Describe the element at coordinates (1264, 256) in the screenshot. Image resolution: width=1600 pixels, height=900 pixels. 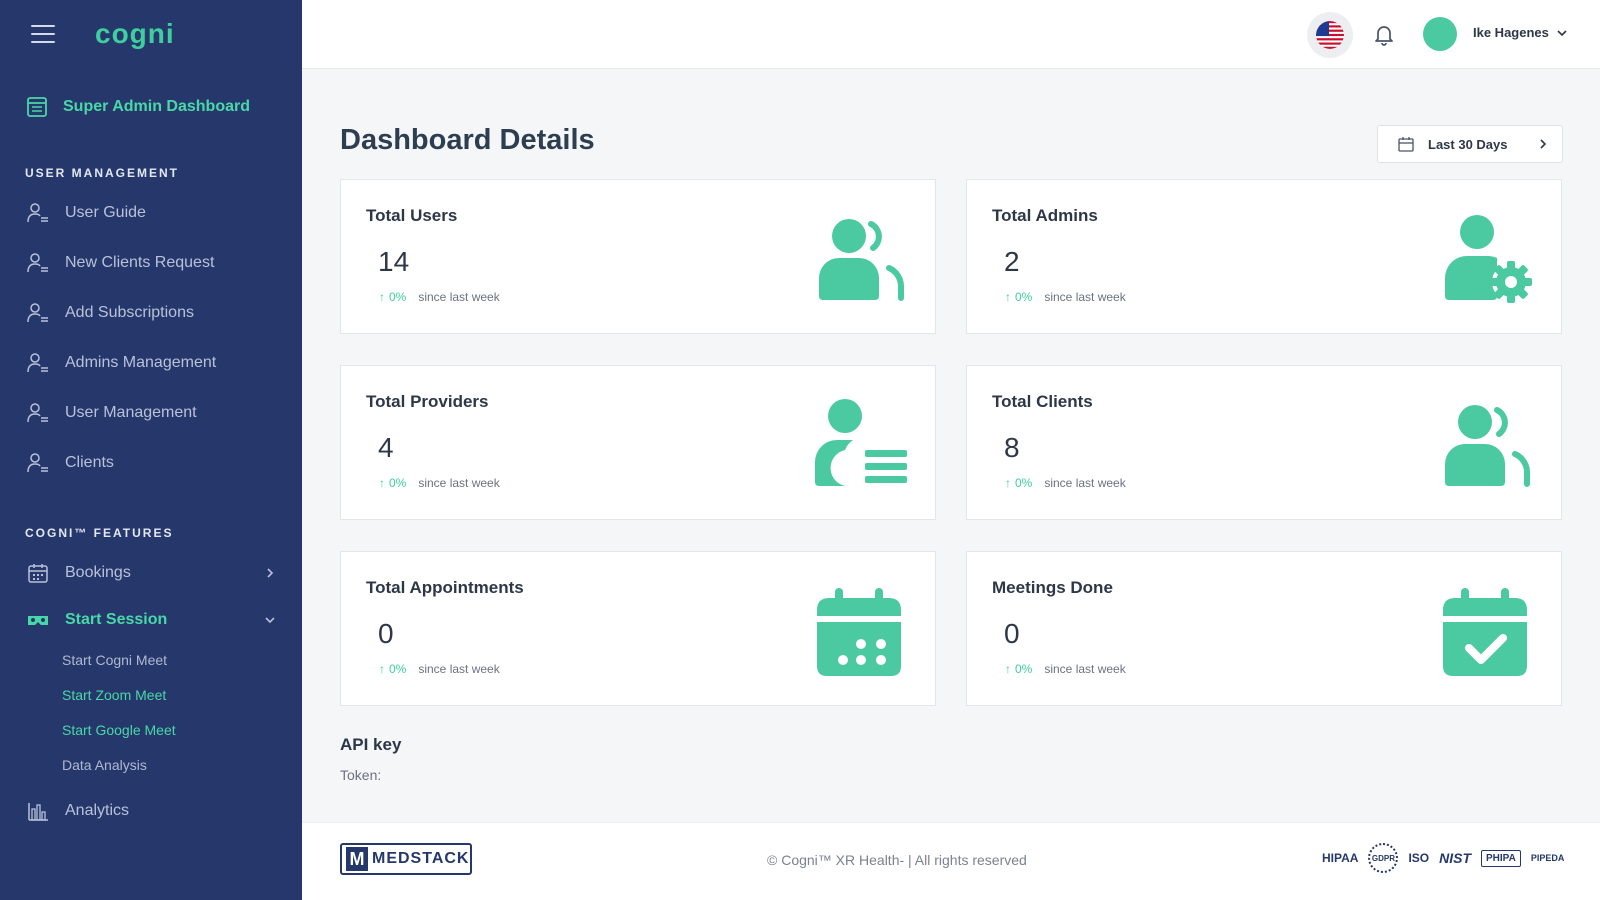
I see `stat-card-total-admins: Total Admins 2 ↑ 0% since last week` at that location.